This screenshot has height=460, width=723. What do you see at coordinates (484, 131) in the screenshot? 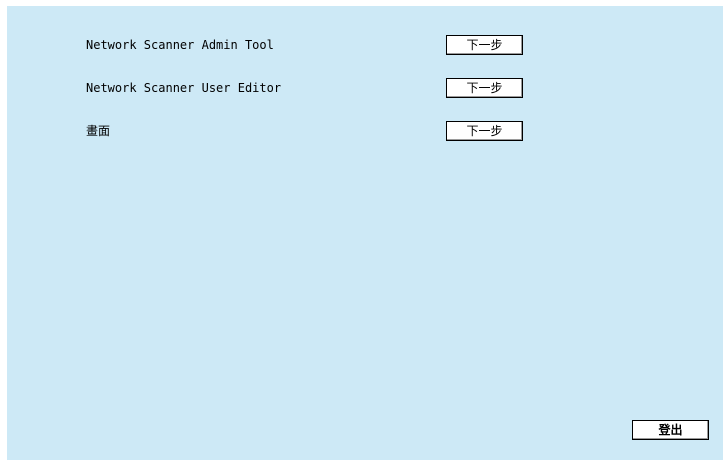
I see `screen-next-button: 下一步` at bounding box center [484, 131].